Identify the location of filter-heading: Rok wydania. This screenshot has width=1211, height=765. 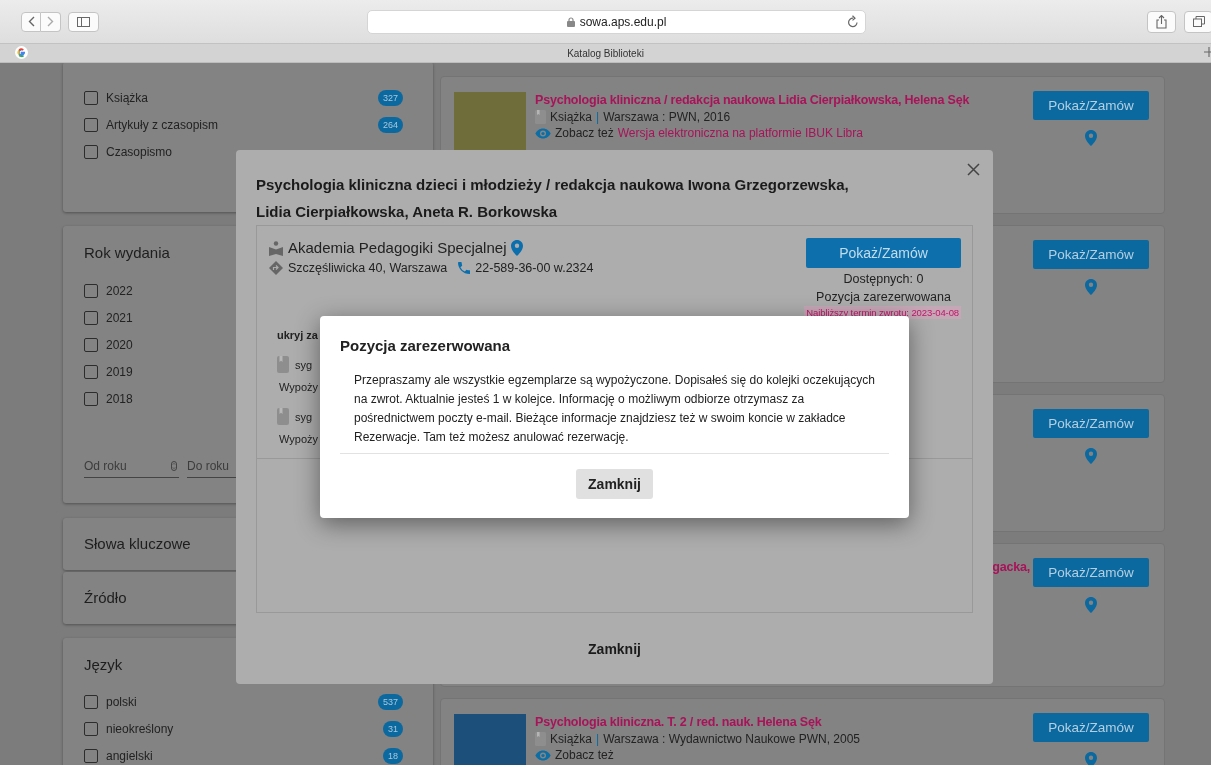
(127, 253).